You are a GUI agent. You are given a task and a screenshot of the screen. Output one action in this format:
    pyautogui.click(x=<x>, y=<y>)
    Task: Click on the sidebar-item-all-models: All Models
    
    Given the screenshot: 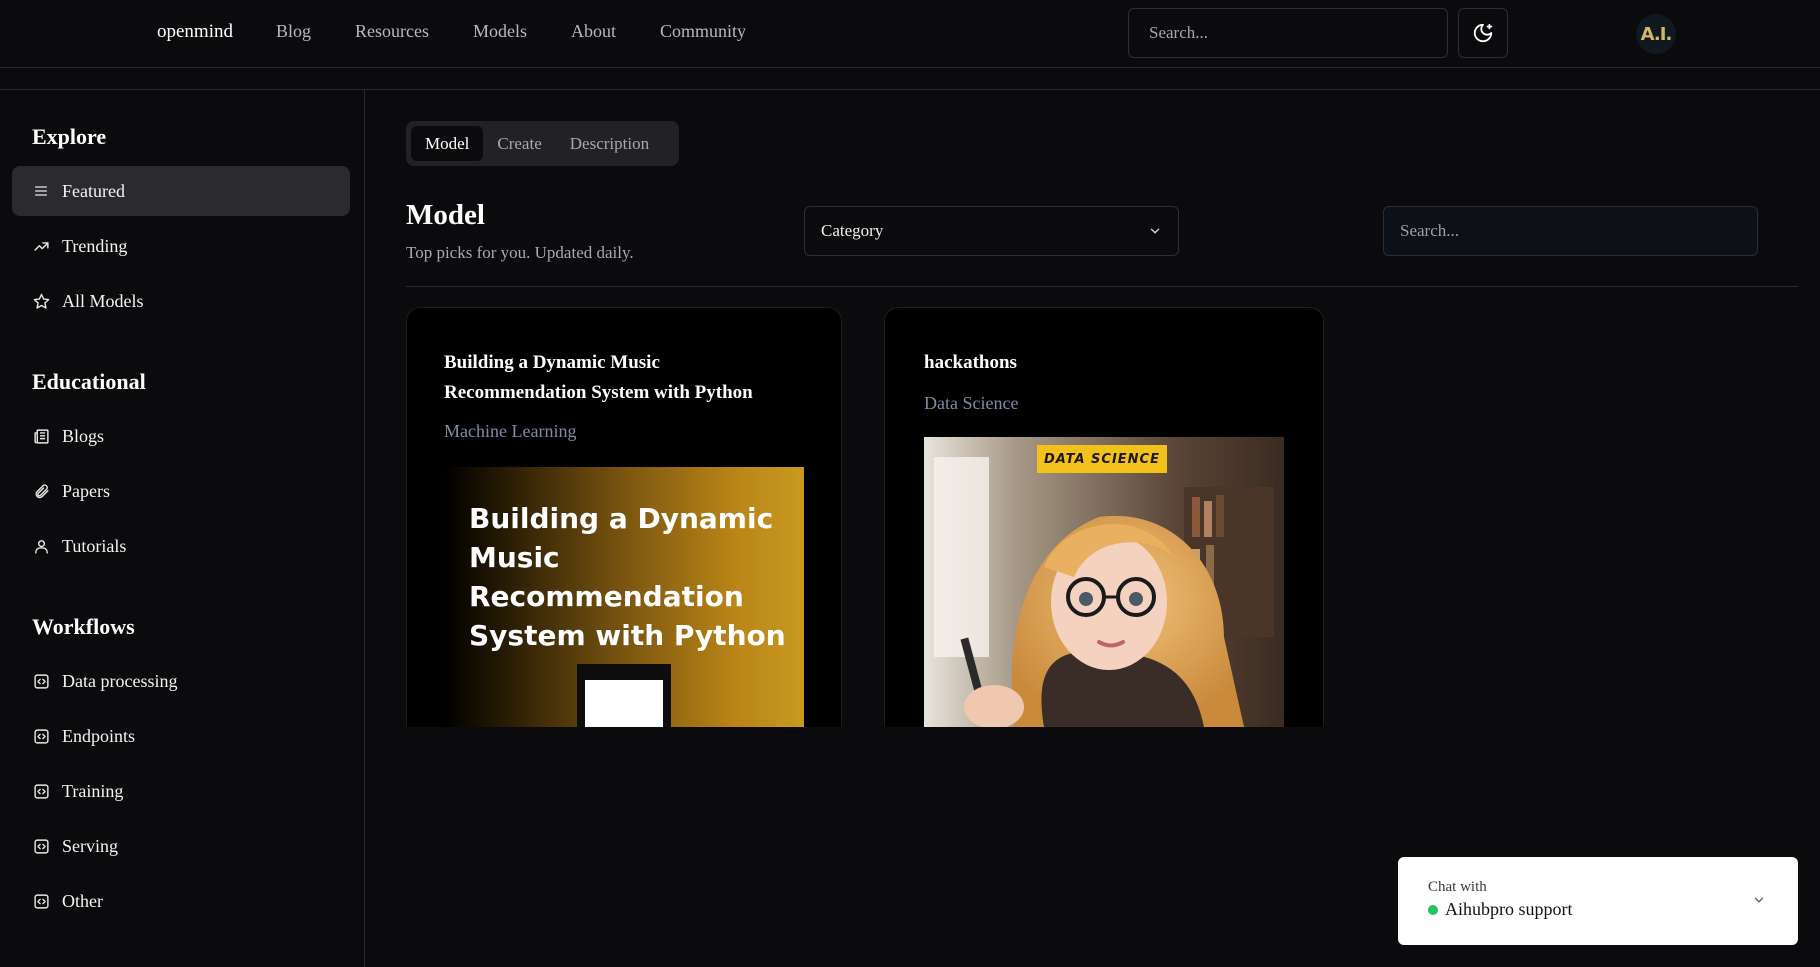 What is the action you would take?
    pyautogui.click(x=181, y=301)
    